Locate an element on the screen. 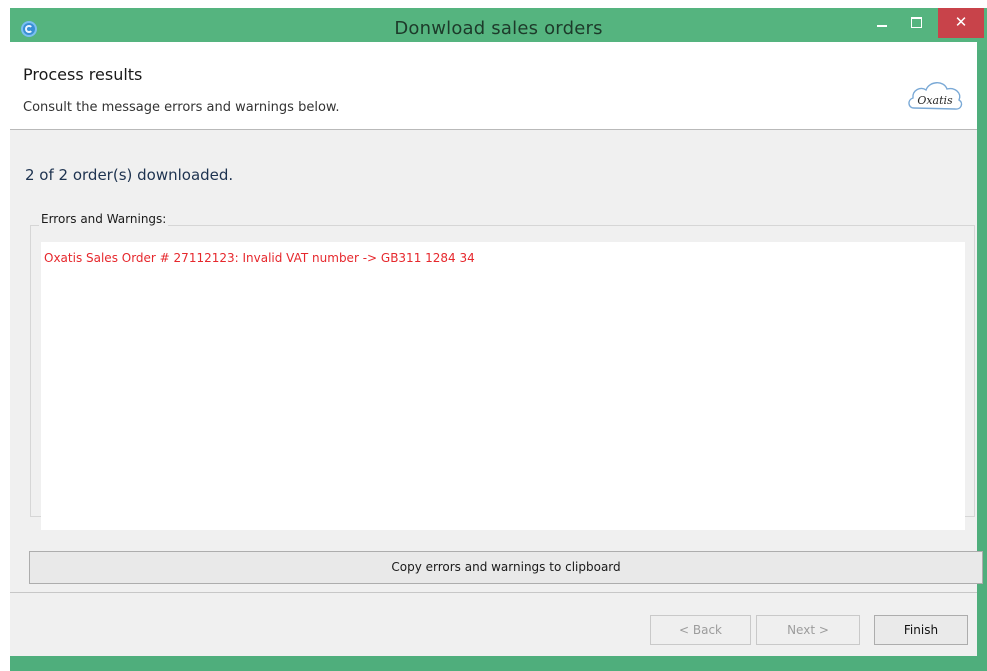 This screenshot has width=987, height=671. errors-group-label: Errors and Warnings: is located at coordinates (104, 219).